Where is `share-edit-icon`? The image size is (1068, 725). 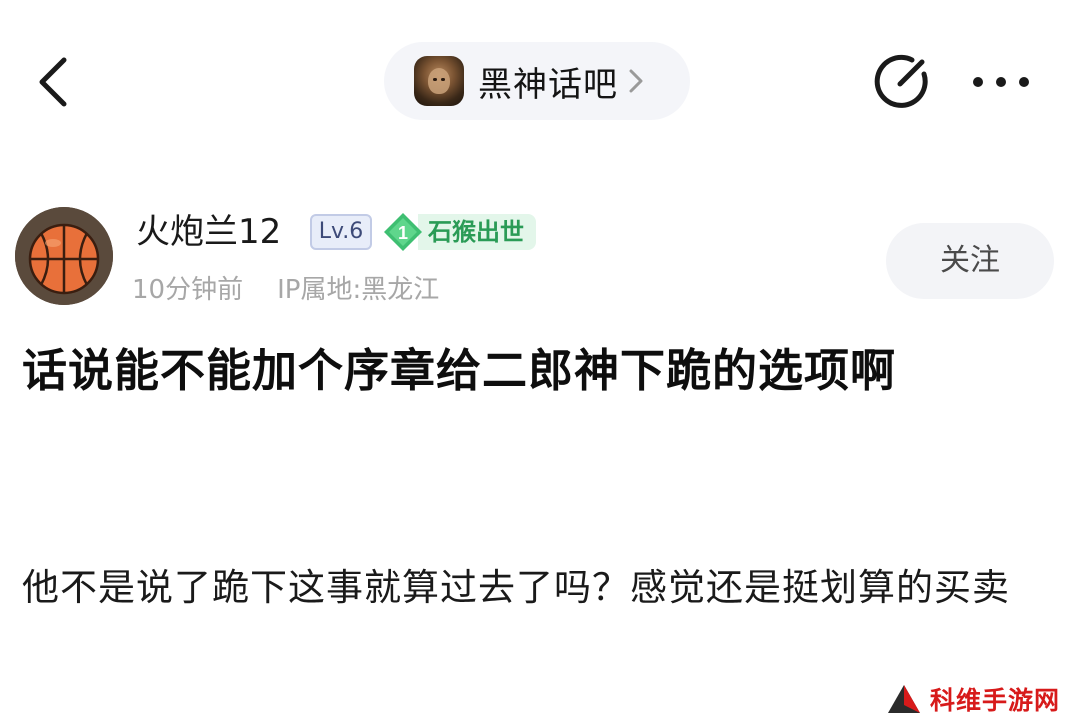
share-edit-icon is located at coordinates (901, 81).